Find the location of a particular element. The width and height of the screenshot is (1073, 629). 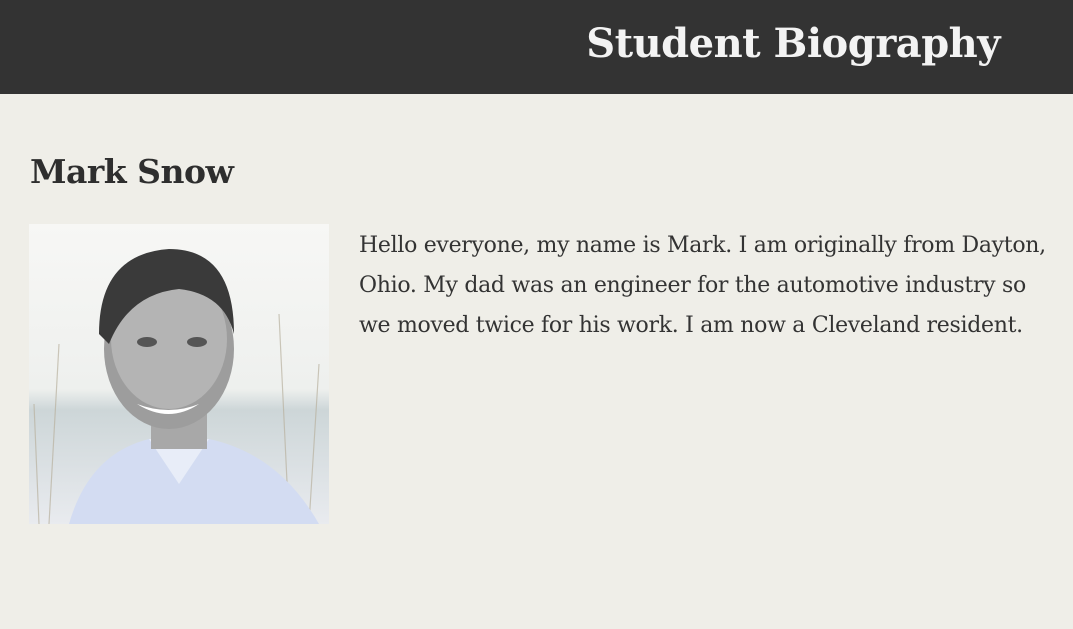

student-name: Mark Snow is located at coordinates (132, 171).